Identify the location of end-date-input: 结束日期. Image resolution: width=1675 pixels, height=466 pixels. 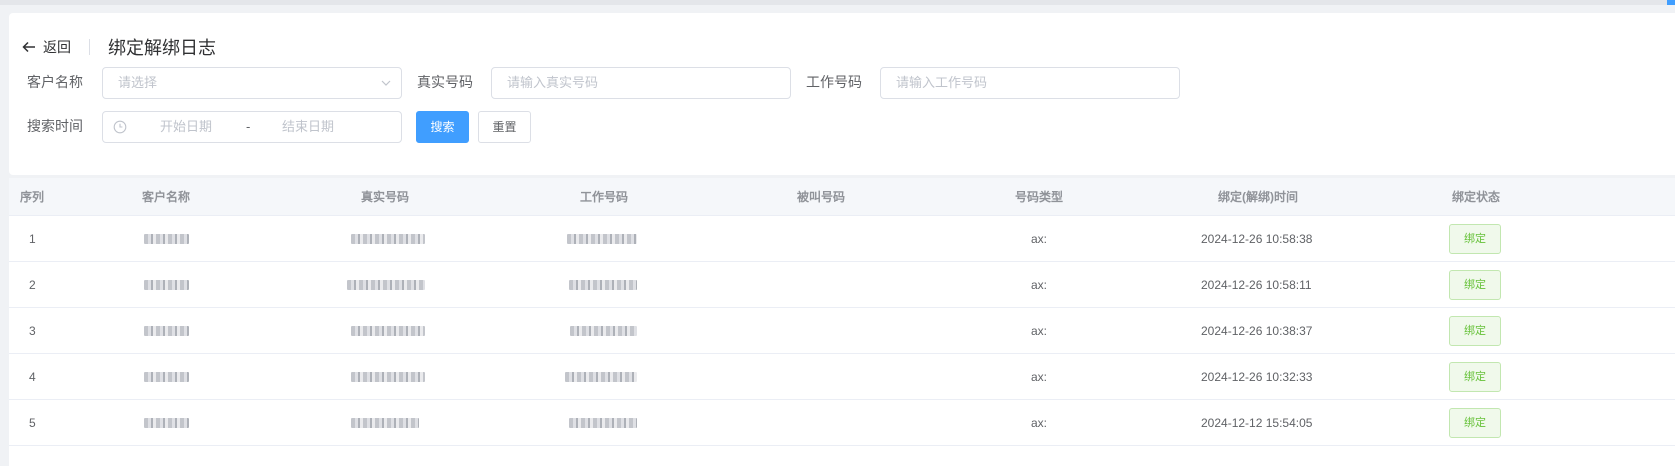
(308, 127).